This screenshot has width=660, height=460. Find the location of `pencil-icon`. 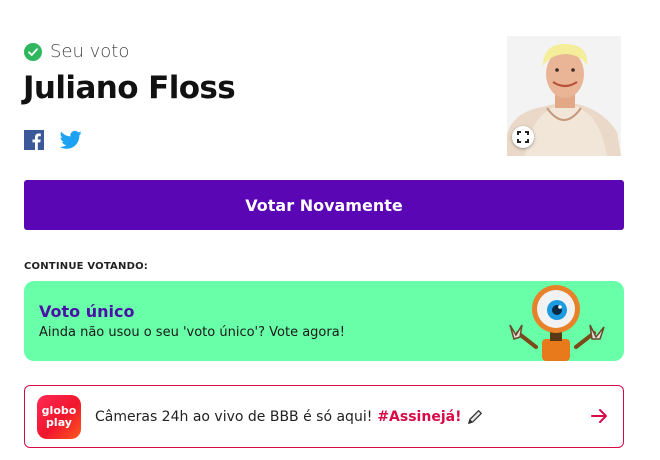

pencil-icon is located at coordinates (475, 416).